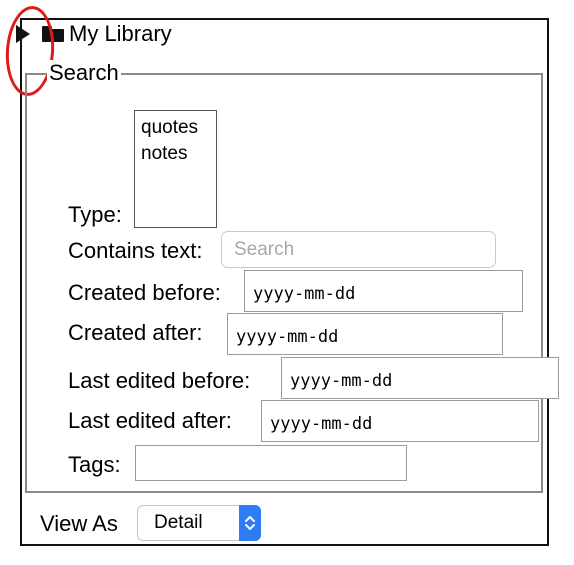 This screenshot has width=574, height=565. I want to click on tags-input, so click(271, 463).